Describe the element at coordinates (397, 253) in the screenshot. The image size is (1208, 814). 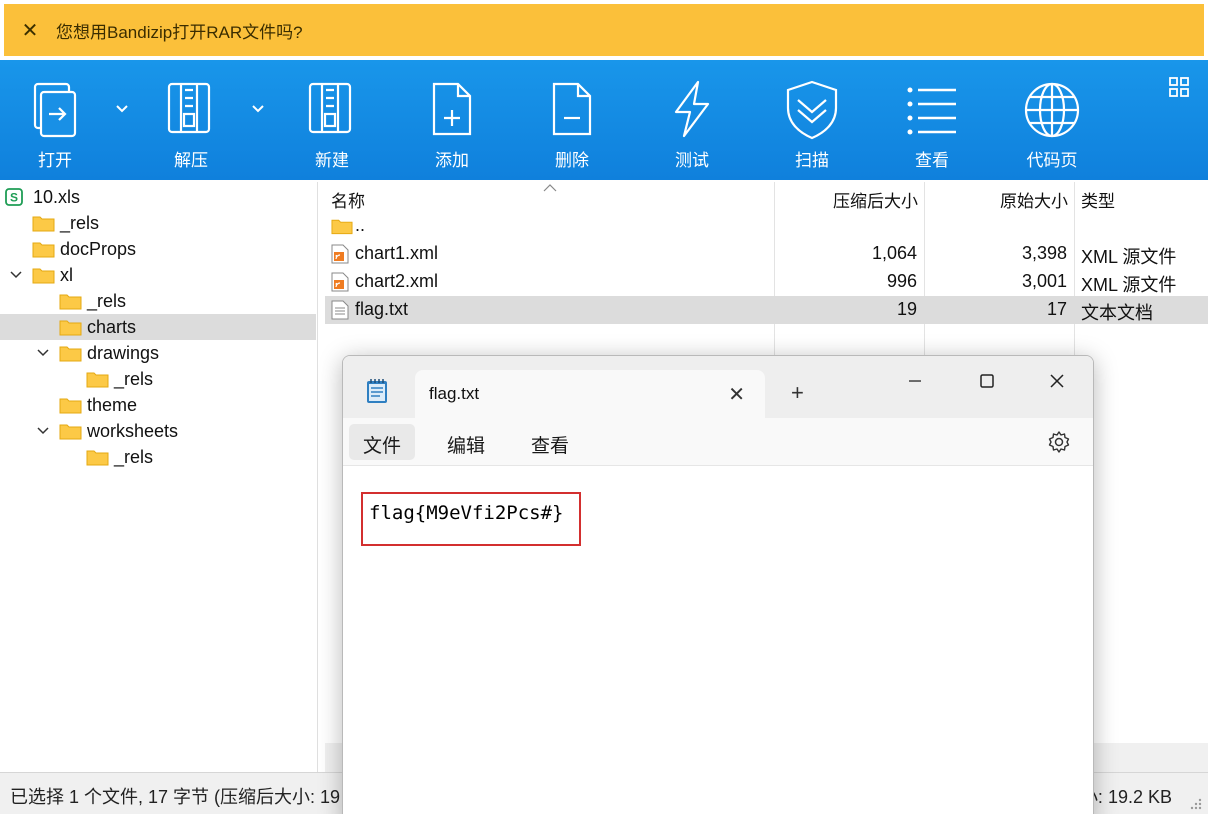
I see `file-name: chart1.xml` at that location.